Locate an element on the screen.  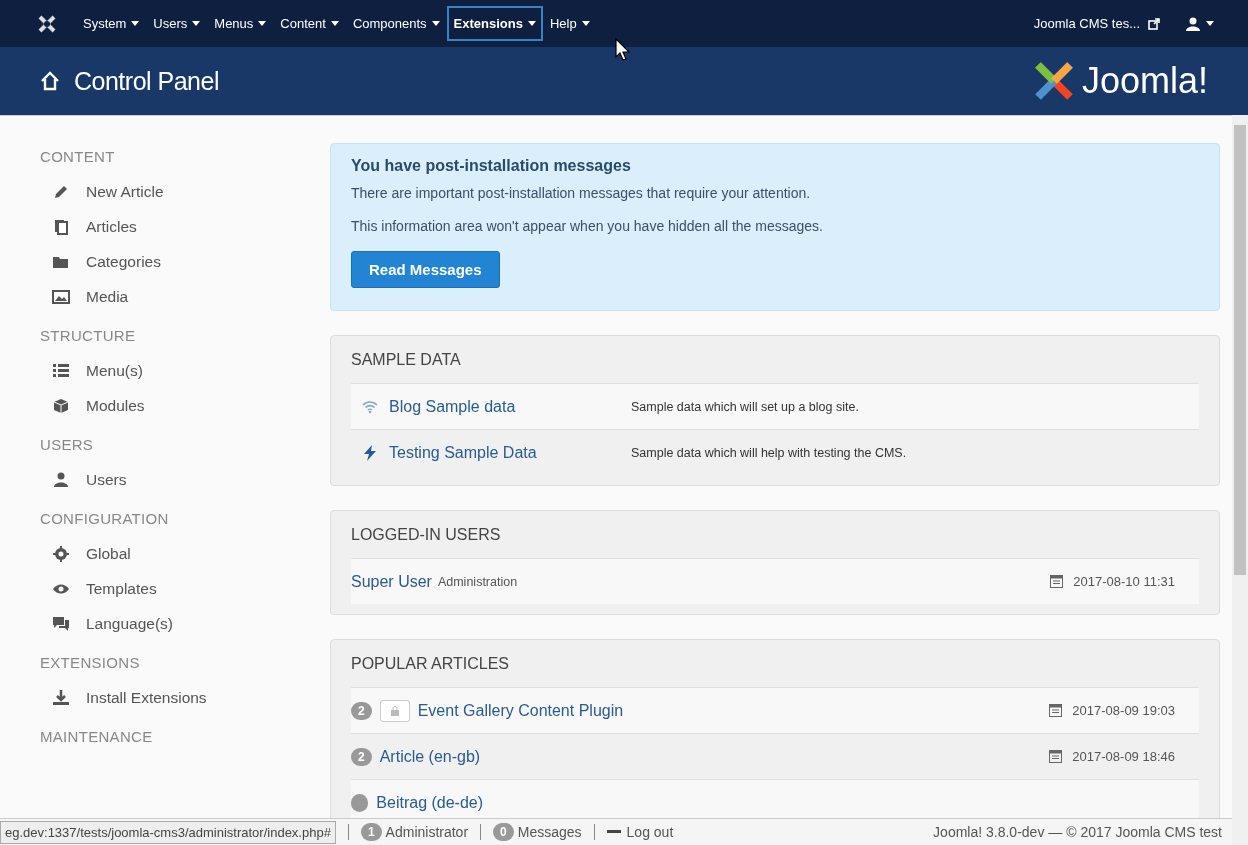
alert-title: You have post-installation messages is located at coordinates (491, 166).